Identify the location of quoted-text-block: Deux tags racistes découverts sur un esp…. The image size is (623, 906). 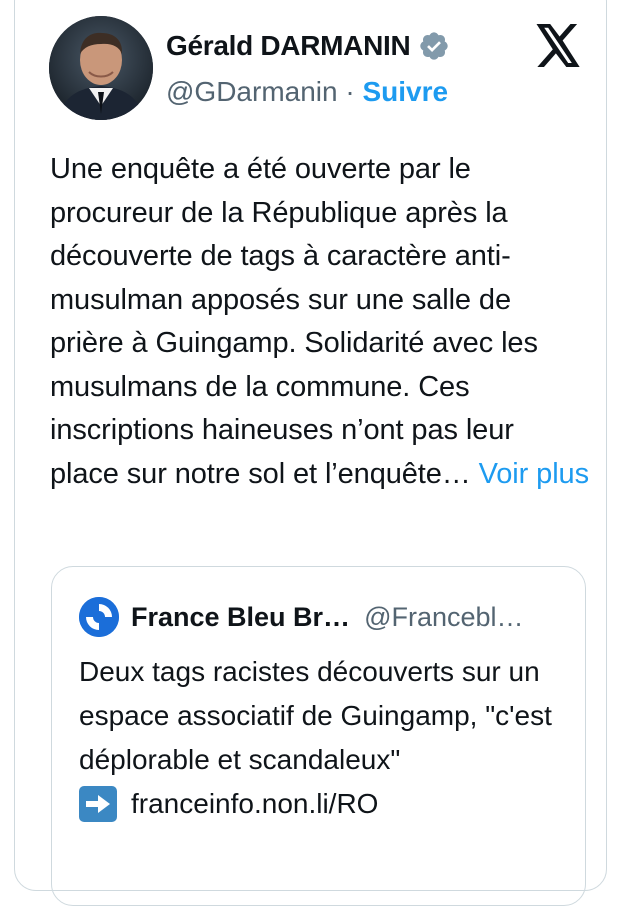
(319, 738).